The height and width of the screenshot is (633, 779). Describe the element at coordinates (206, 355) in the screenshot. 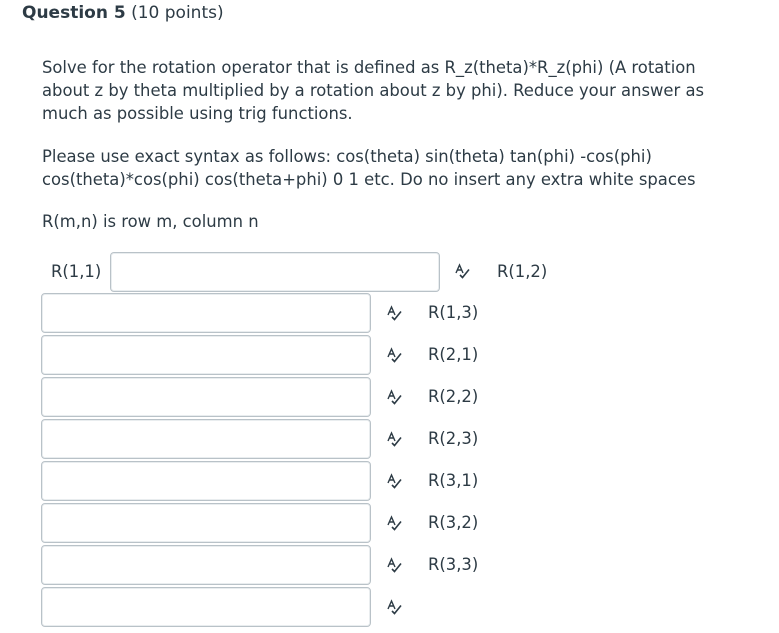

I see `answer-input-r13` at that location.